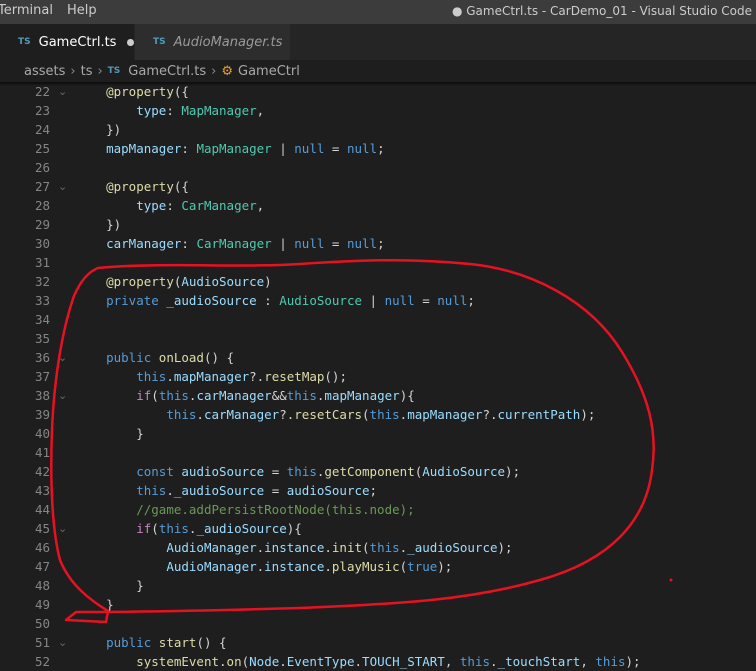  I want to click on line-number: 36, so click(42, 357).